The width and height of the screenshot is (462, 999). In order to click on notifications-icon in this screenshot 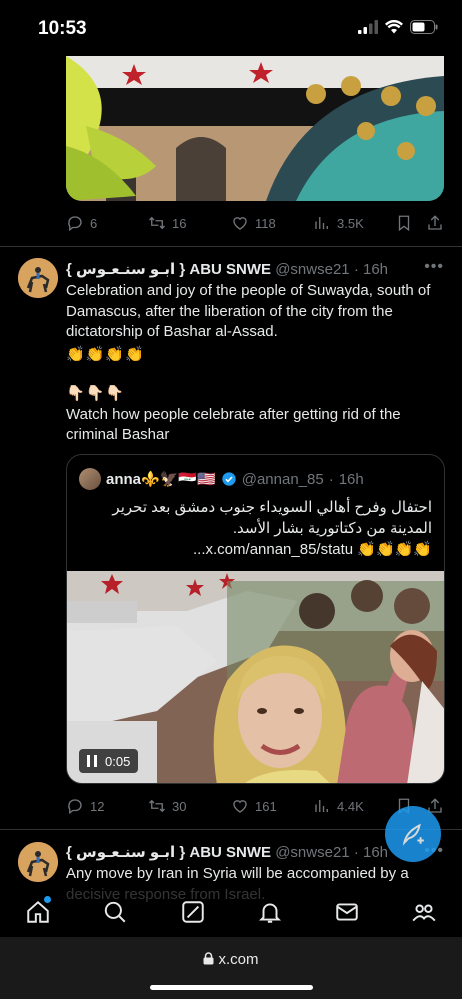, I will do `click(270, 912)`.